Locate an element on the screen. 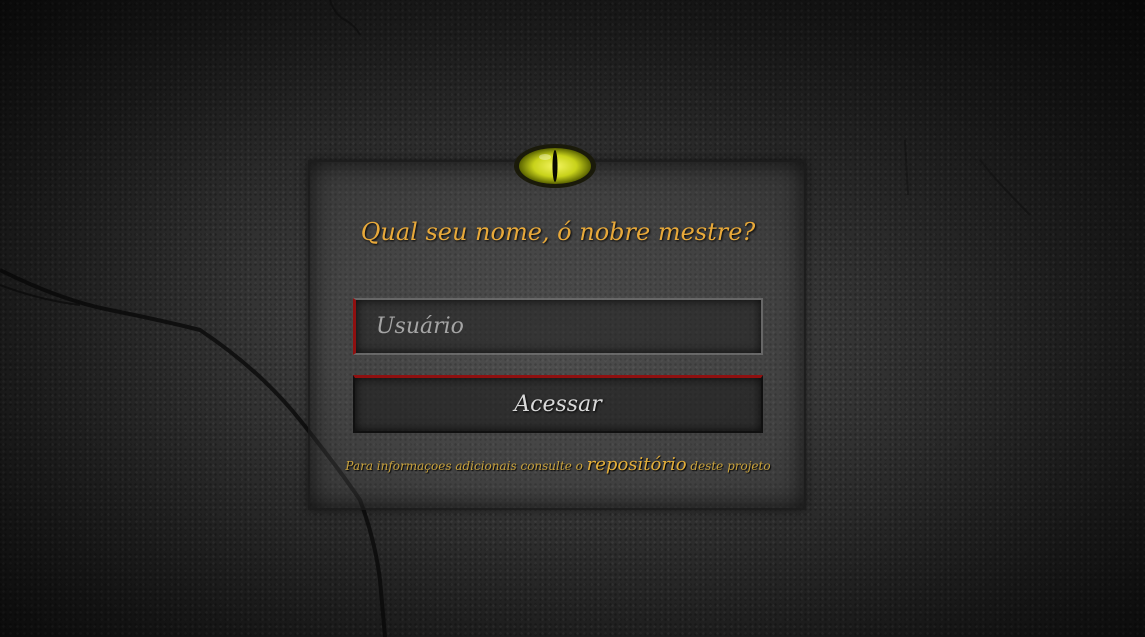 Image resolution: width=1145 pixels, height=637 pixels. access-button: Acessar is located at coordinates (558, 404).